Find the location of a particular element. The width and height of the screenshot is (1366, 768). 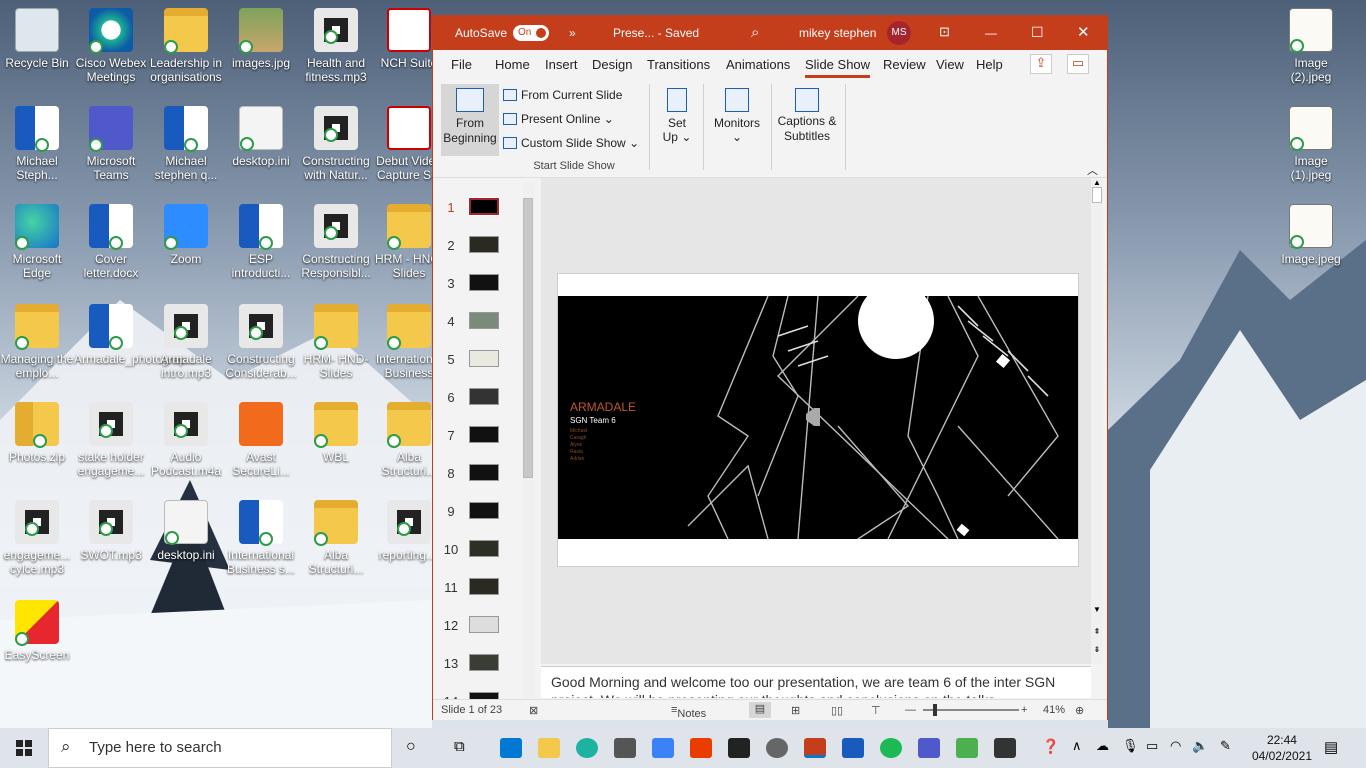

slide-thumbnail: 10 is located at coordinates (483, 553).